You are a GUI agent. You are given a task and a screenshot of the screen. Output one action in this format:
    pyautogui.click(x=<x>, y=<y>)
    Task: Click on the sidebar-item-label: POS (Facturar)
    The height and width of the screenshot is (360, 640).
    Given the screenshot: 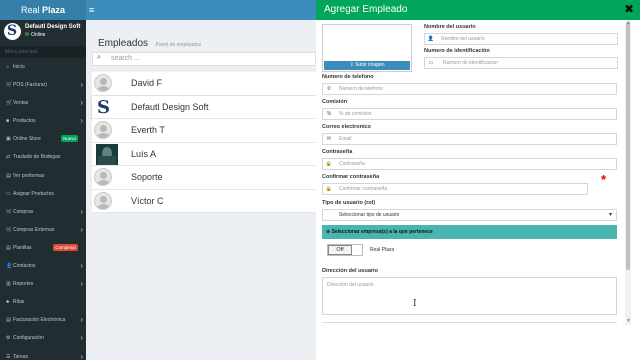 What is the action you would take?
    pyautogui.click(x=30, y=85)
    